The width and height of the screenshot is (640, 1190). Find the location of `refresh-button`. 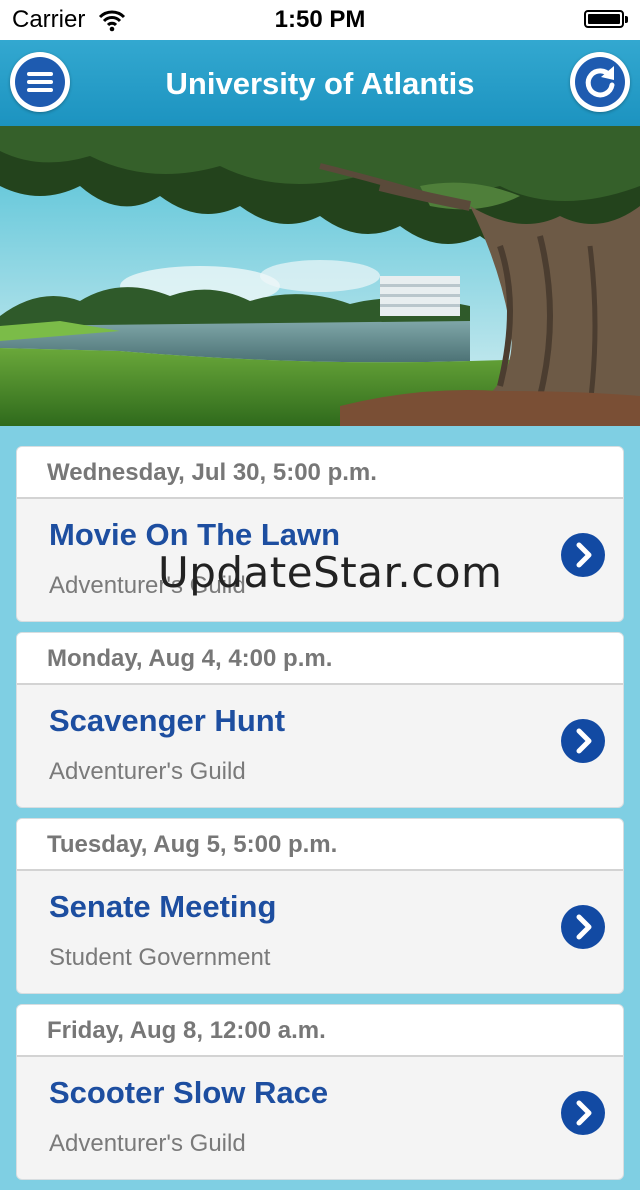

refresh-button is located at coordinates (600, 82).